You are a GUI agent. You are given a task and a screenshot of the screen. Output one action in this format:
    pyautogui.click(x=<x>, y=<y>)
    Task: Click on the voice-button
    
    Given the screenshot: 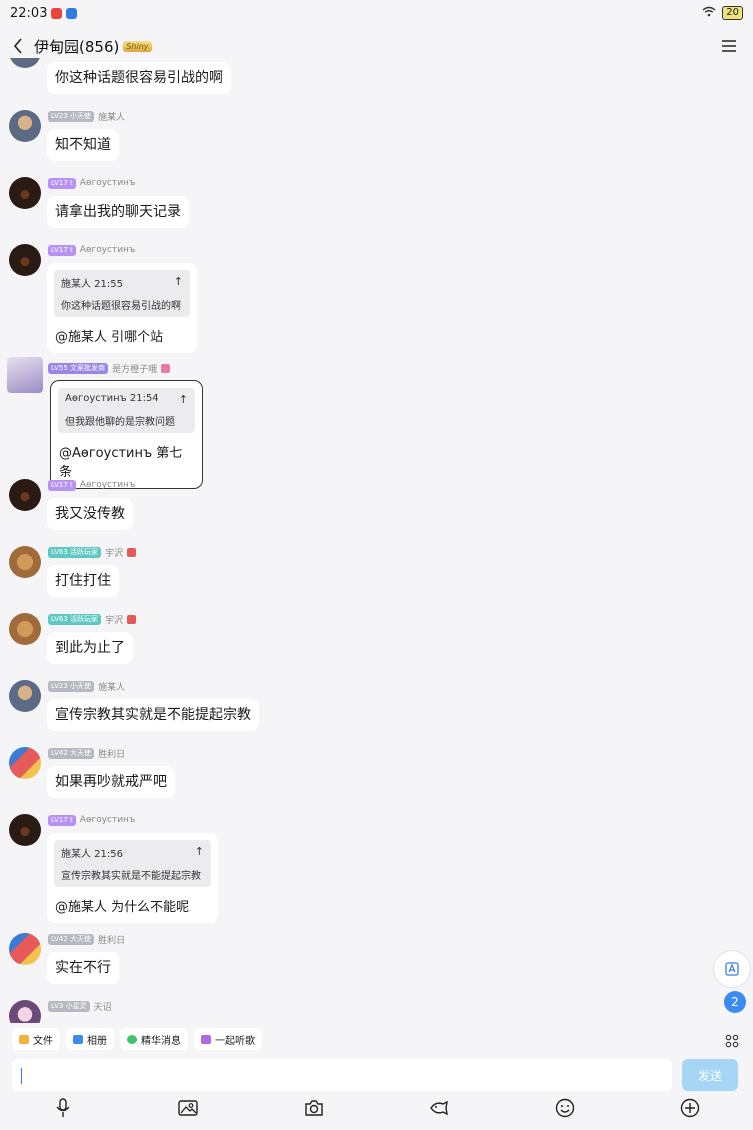 What is the action you would take?
    pyautogui.click(x=63, y=1108)
    